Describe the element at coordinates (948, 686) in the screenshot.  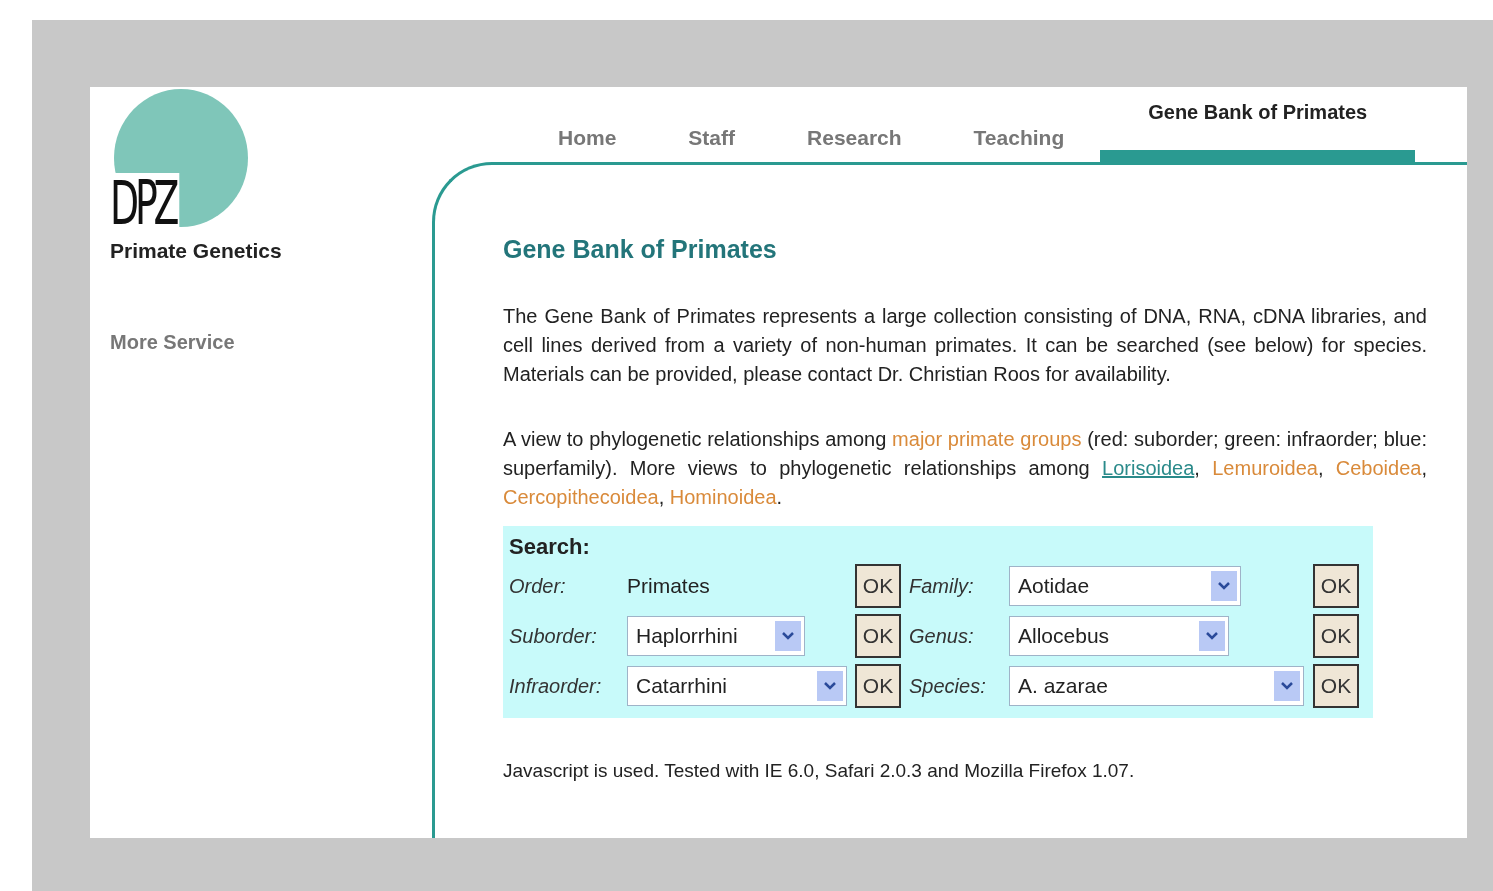
I see `field-label: Species:` at that location.